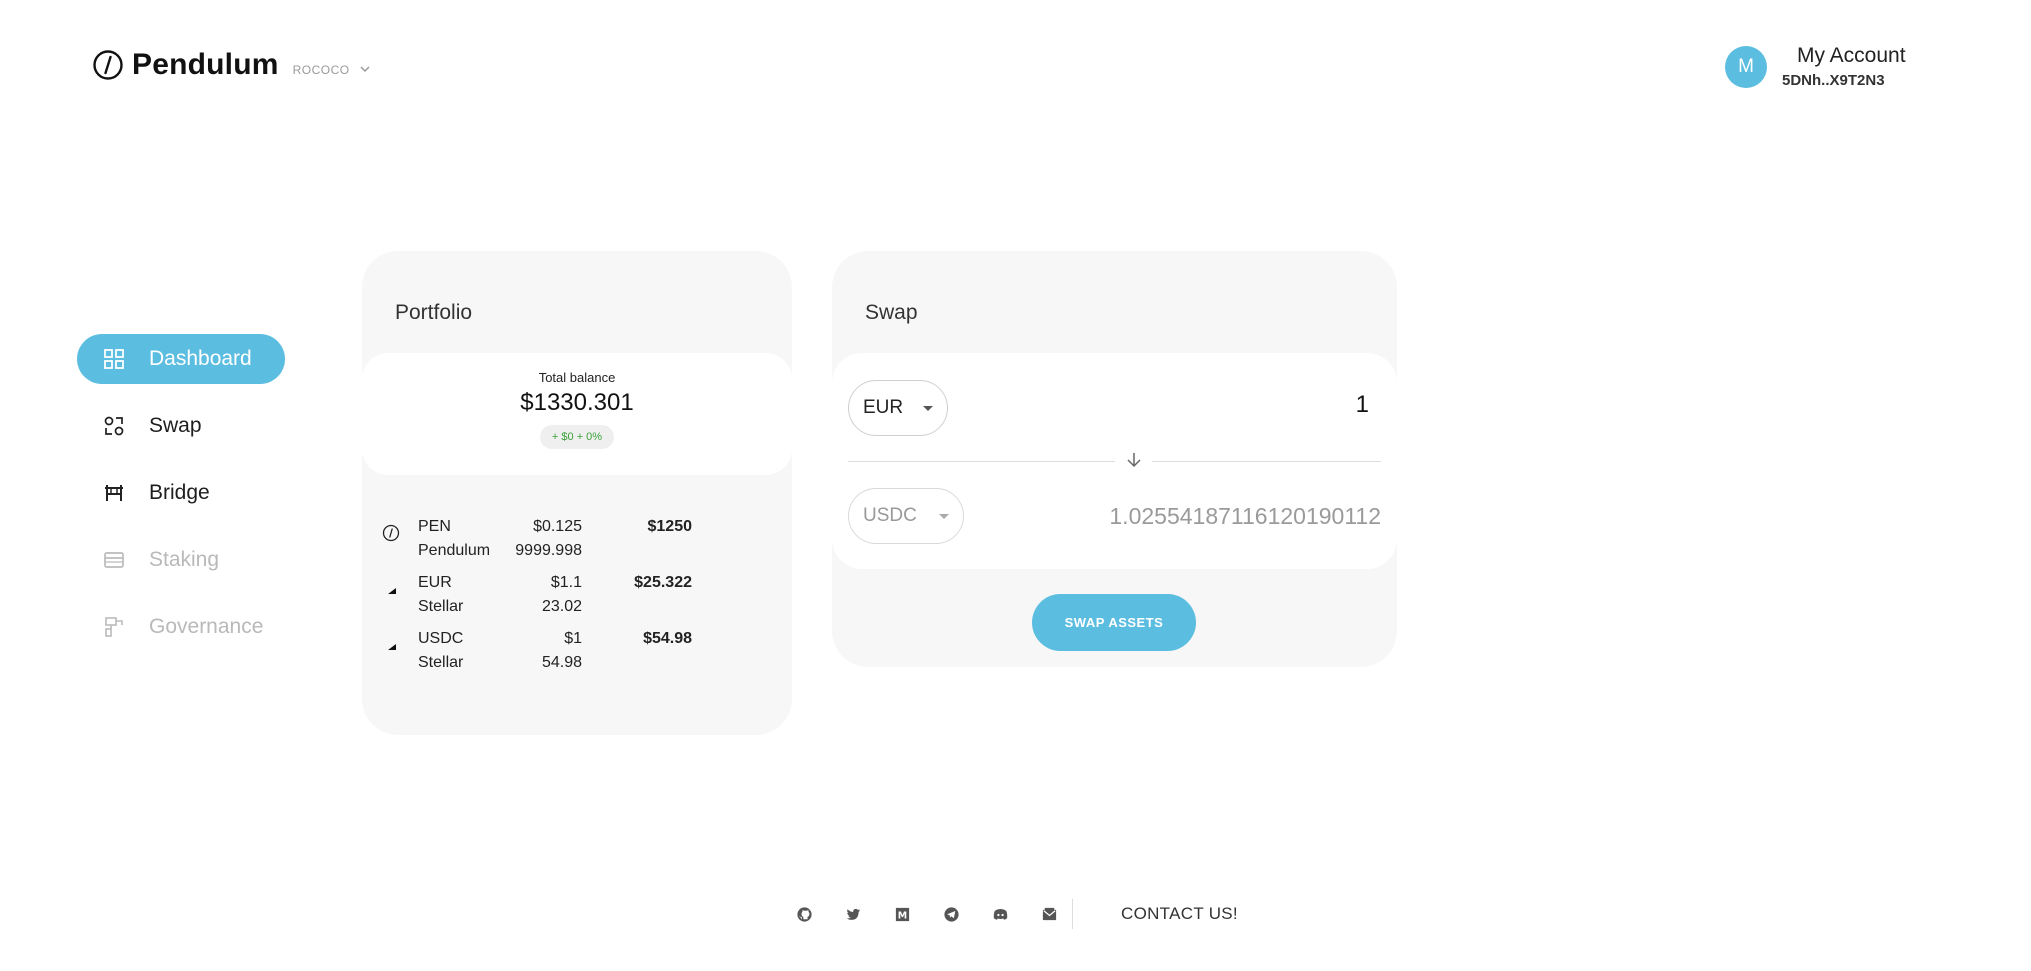  What do you see at coordinates (114, 493) in the screenshot?
I see `bridge-icon` at bounding box center [114, 493].